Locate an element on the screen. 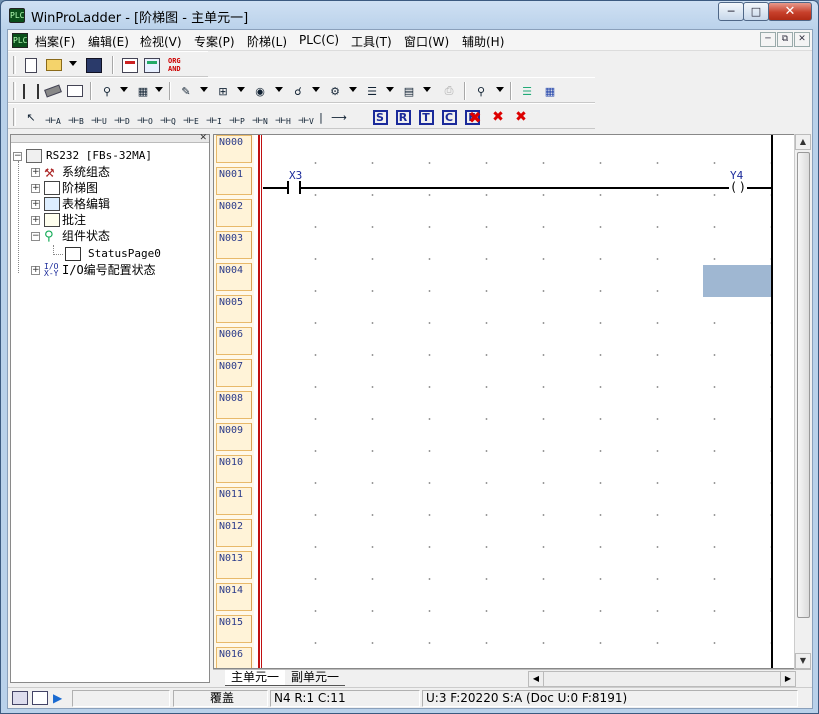 This screenshot has width=819, height=714. rung-label: N001 is located at coordinates (234, 181).